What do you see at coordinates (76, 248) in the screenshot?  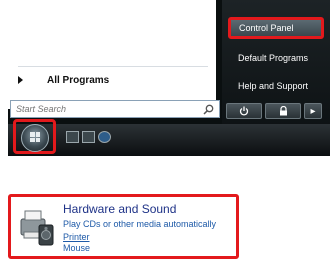 I see `mouse-link: Mouse` at bounding box center [76, 248].